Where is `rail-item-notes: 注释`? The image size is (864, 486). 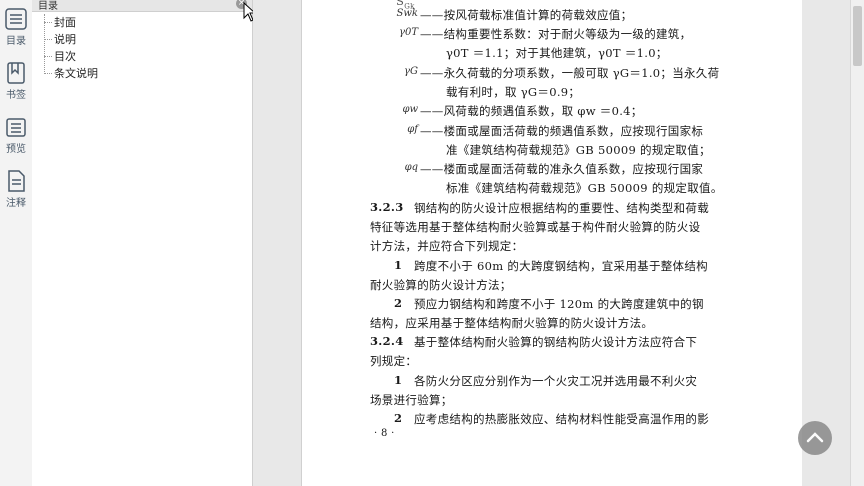
rail-item-notes: 注释 is located at coordinates (16, 189).